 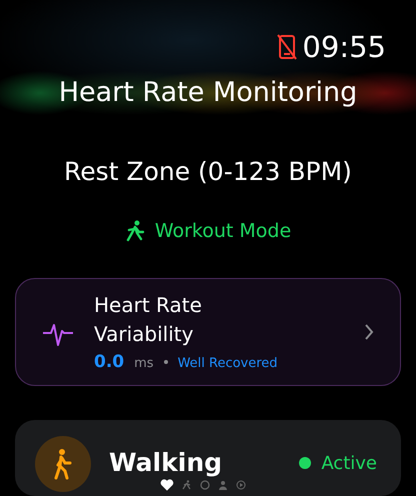 What do you see at coordinates (109, 362) in the screenshot?
I see `hrv-value: 0.0` at bounding box center [109, 362].